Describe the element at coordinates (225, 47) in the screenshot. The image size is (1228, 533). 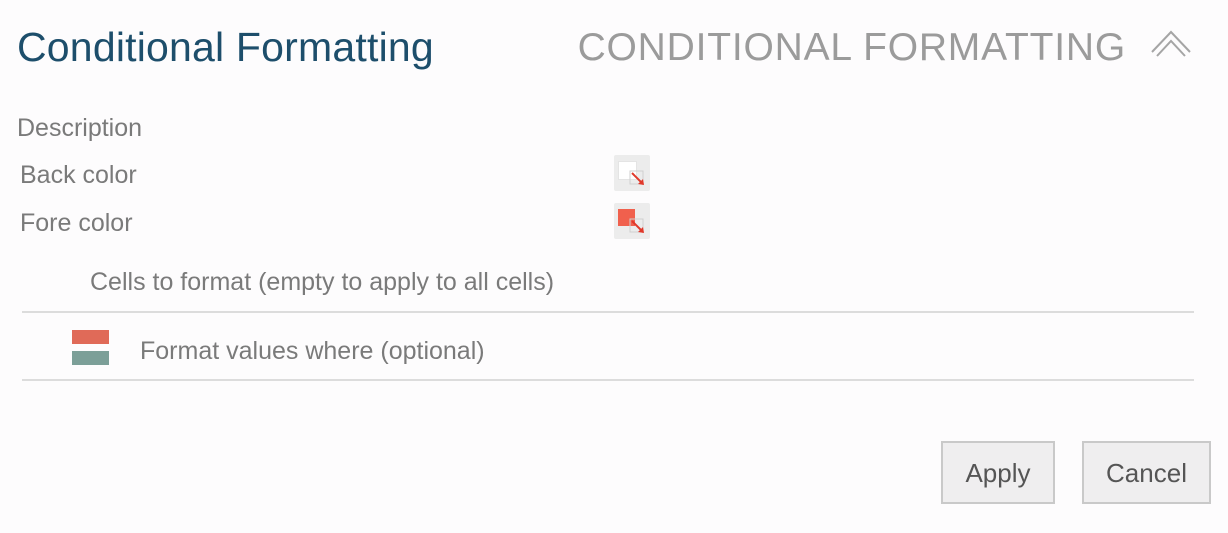
I see `dialog-title: Conditional Formatting` at that location.